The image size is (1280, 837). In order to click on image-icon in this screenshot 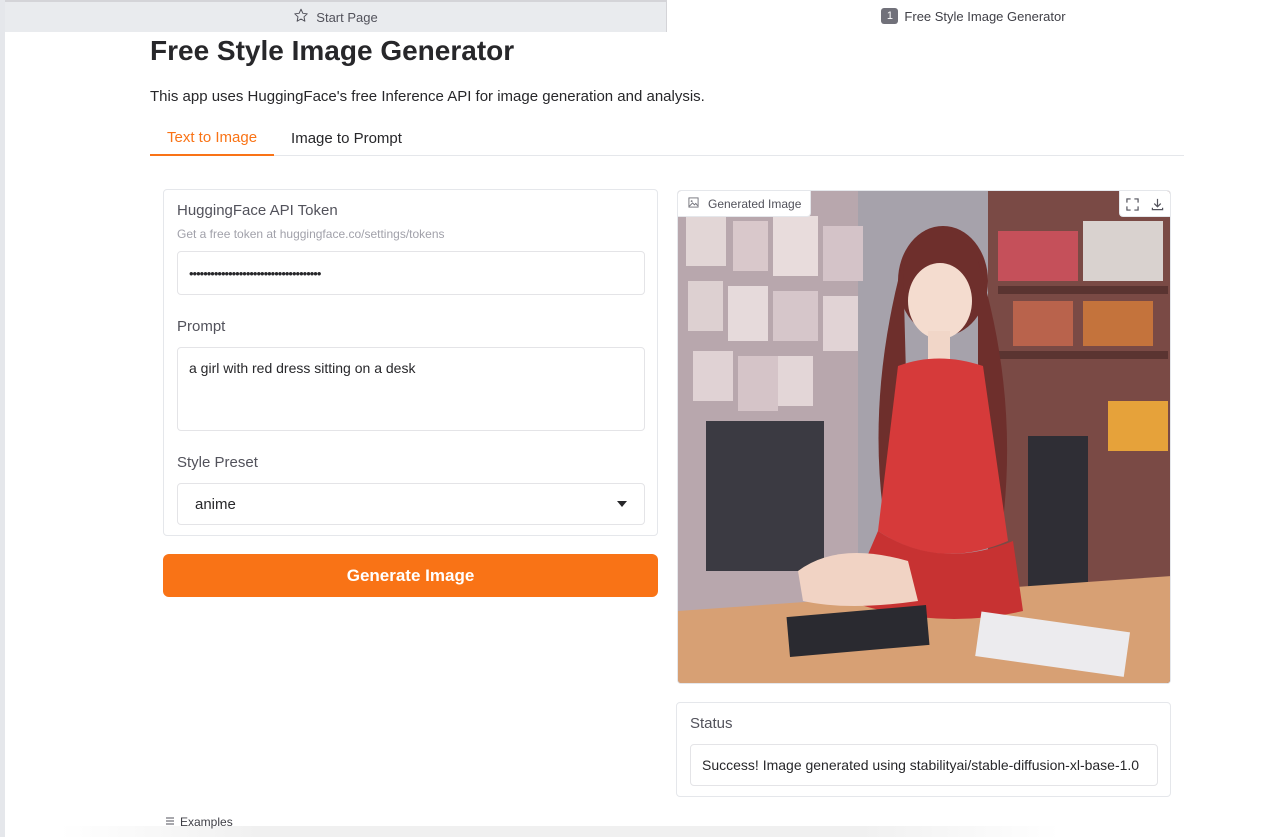, I will do `click(693, 203)`.